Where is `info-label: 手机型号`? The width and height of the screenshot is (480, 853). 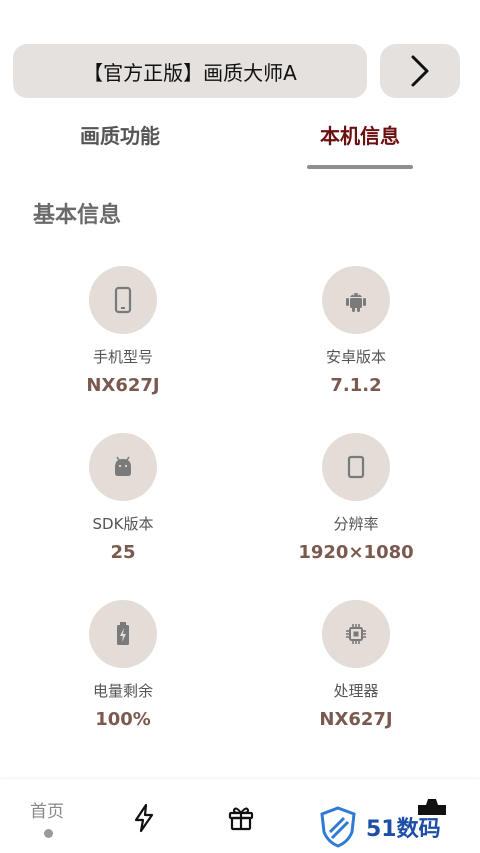 info-label: 手机型号 is located at coordinates (122, 357).